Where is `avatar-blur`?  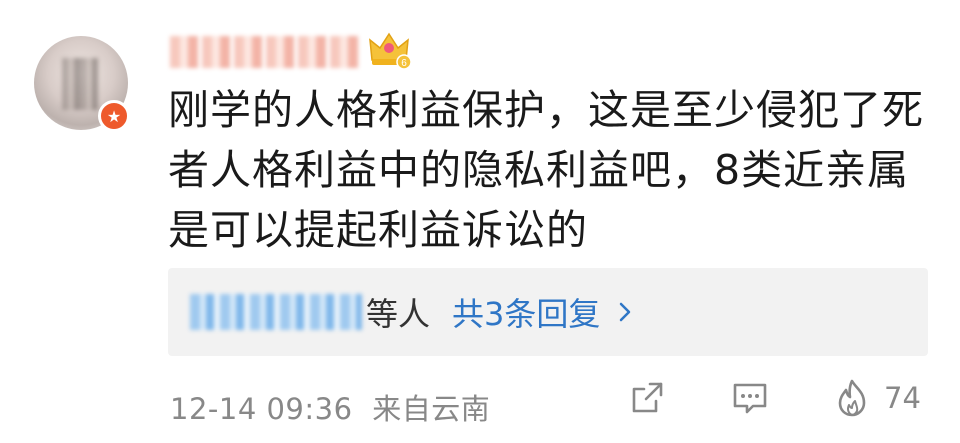
avatar-blur is located at coordinates (80, 84).